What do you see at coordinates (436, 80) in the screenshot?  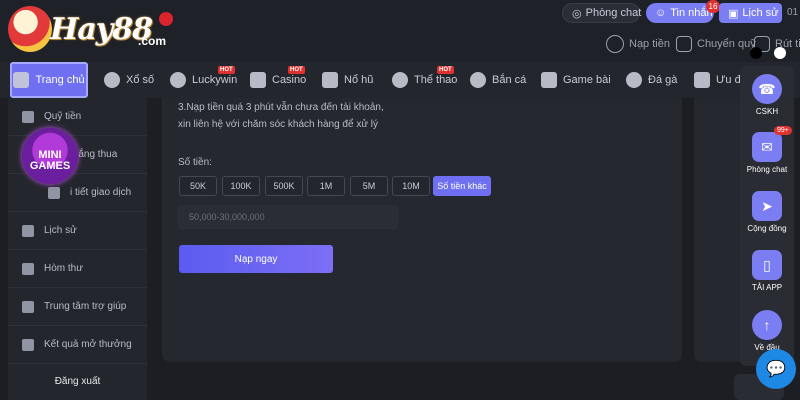 I see `nav-label: Thể thao` at bounding box center [436, 80].